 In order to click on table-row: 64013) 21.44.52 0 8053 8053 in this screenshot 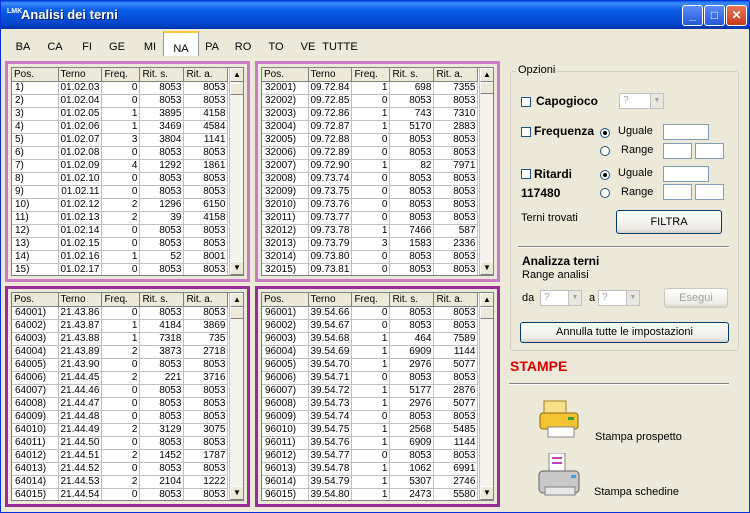, I will do `click(120, 469)`.